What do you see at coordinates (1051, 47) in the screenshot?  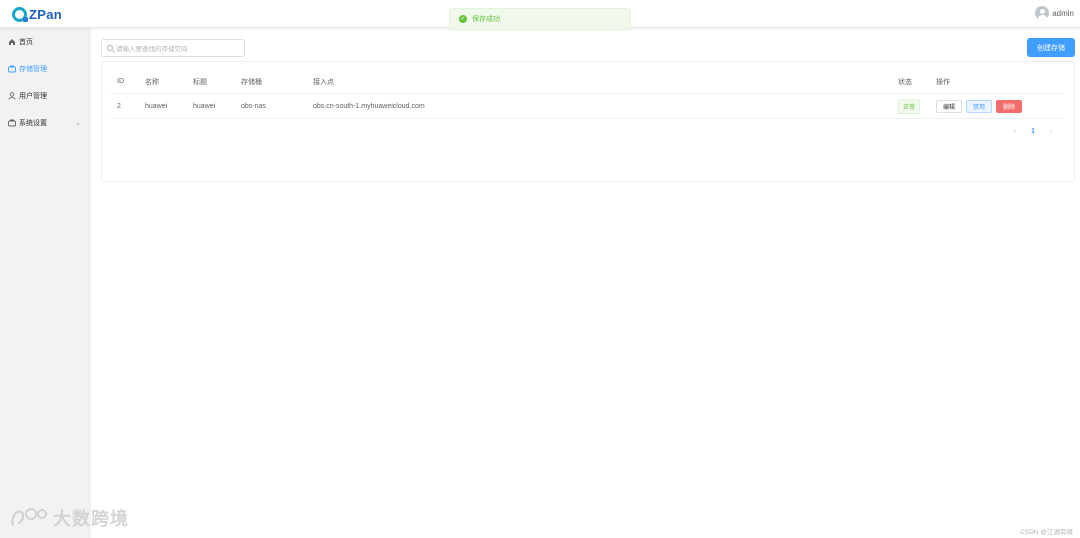 I see `create-storage-button: 创建存储` at bounding box center [1051, 47].